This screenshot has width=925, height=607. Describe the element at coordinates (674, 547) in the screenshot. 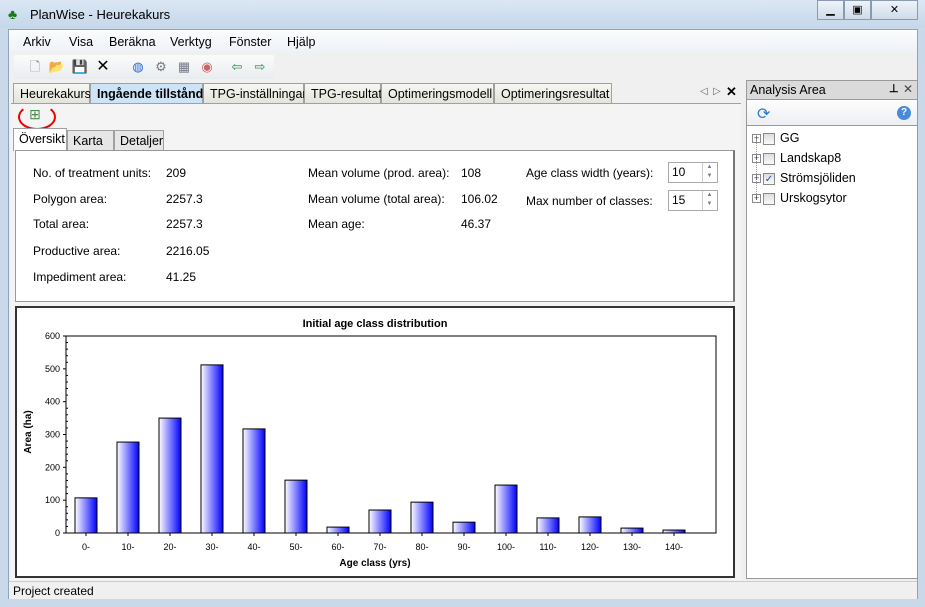

I see `x-tick-label: 140-` at that location.